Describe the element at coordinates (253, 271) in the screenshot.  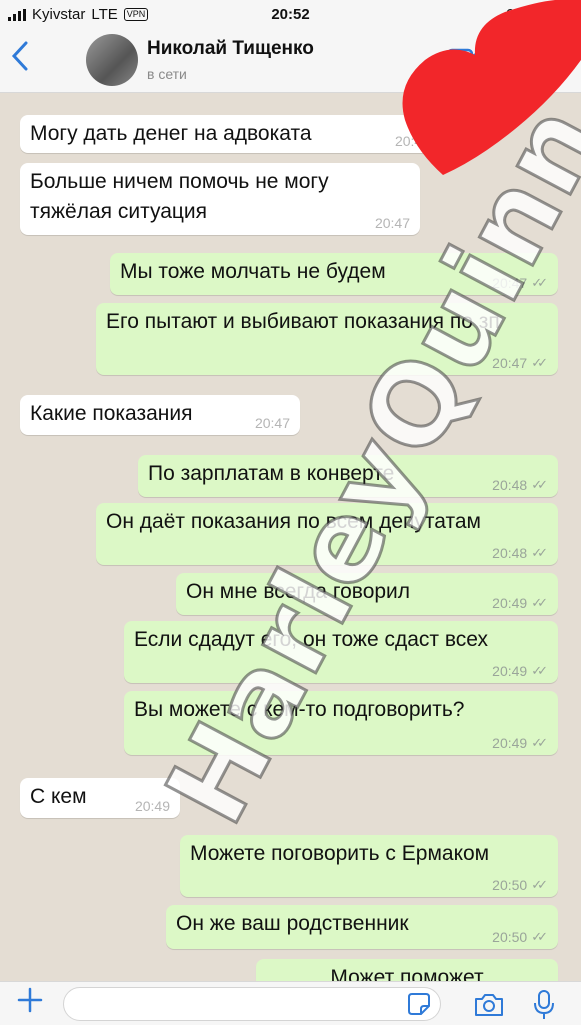
I see `message-text: Мы тоже молчать не будем` at that location.